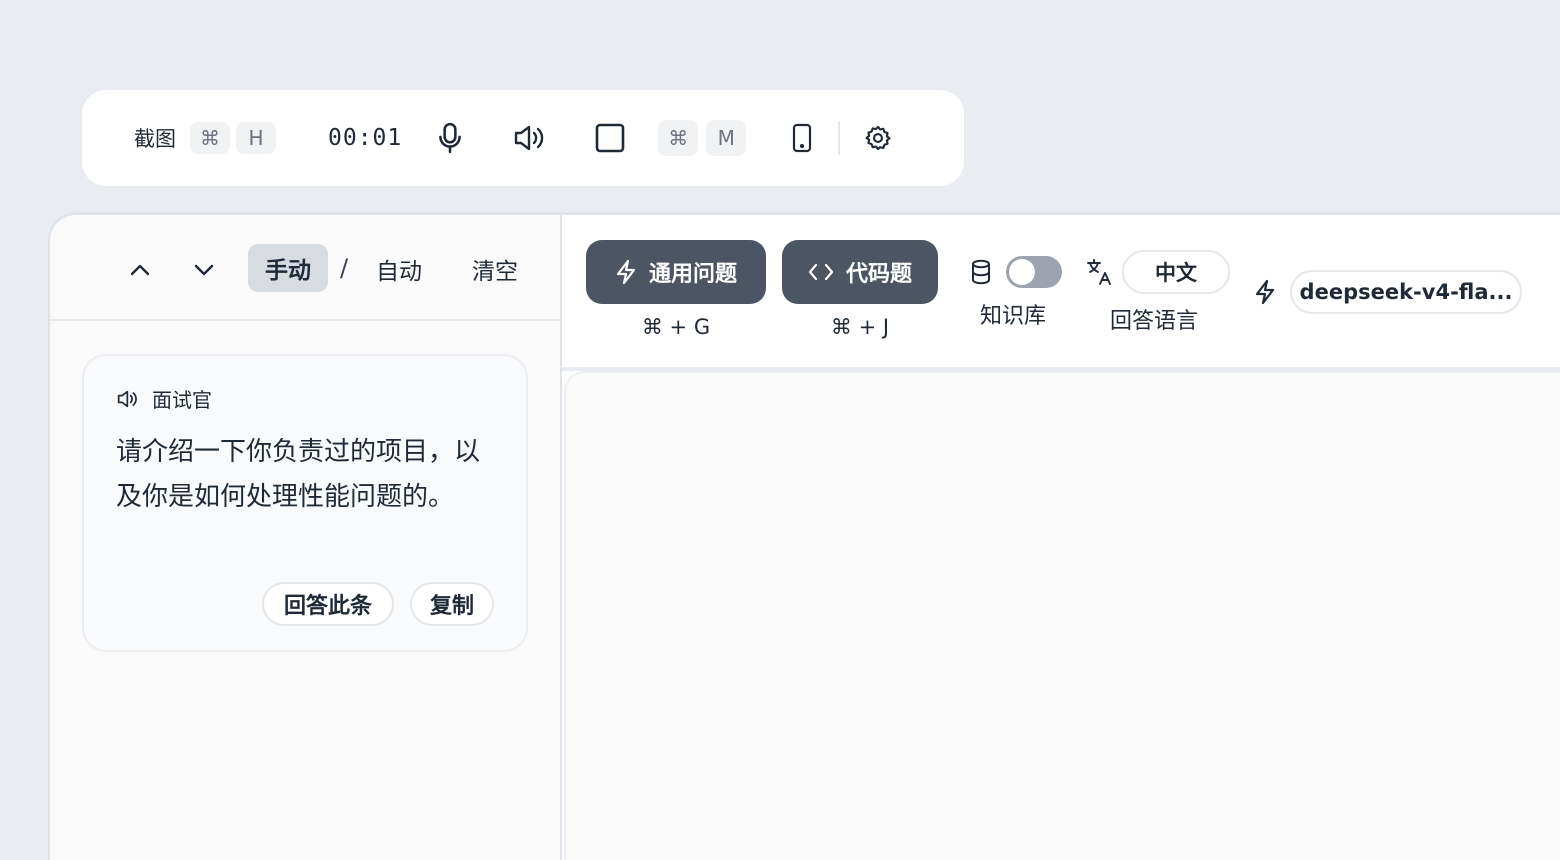  Describe the element at coordinates (692, 274) in the screenshot. I see `general-question-label: 通用问题` at that location.